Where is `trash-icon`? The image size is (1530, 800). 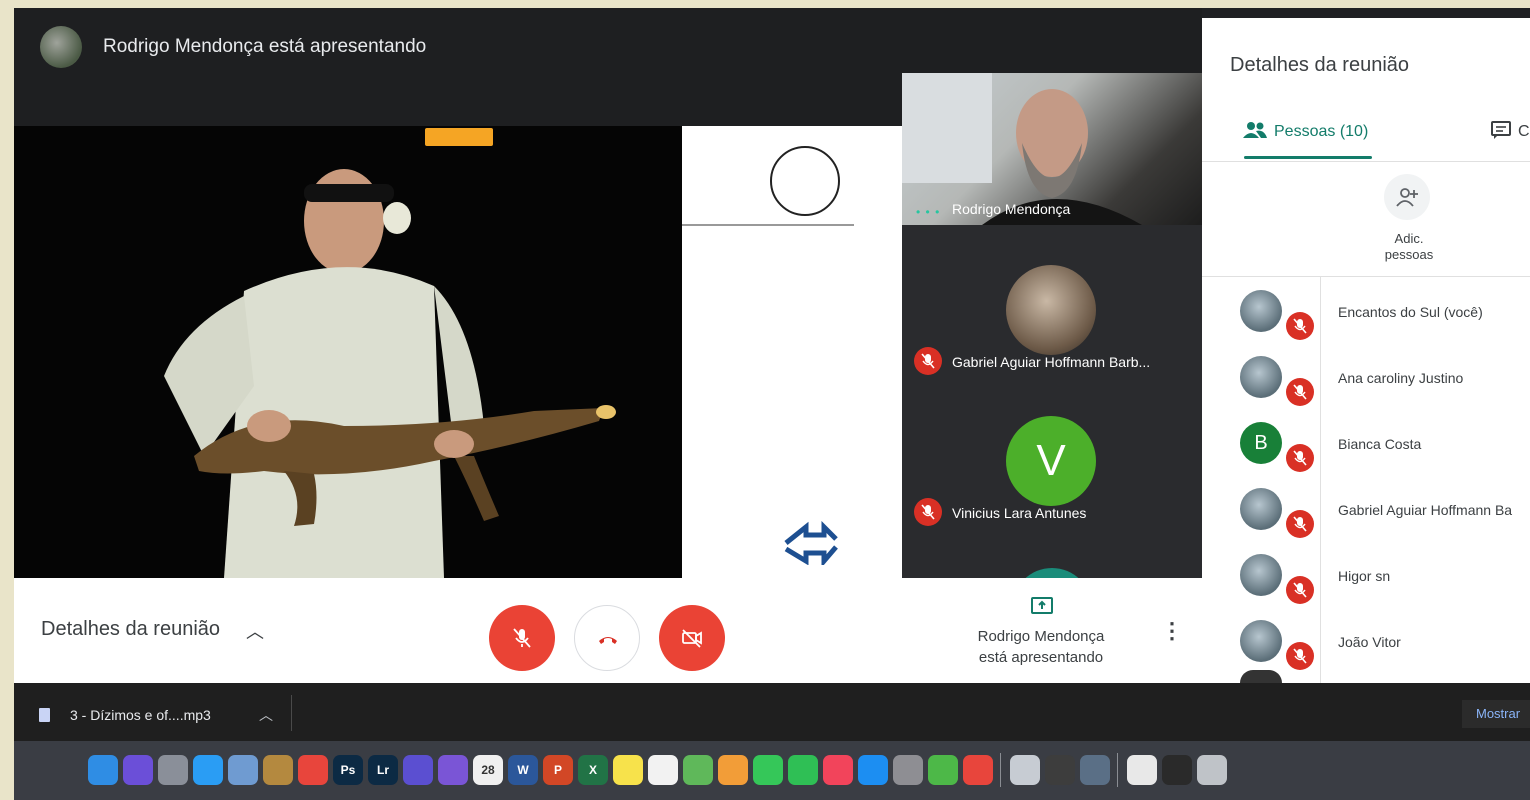 trash-icon is located at coordinates (1212, 770).